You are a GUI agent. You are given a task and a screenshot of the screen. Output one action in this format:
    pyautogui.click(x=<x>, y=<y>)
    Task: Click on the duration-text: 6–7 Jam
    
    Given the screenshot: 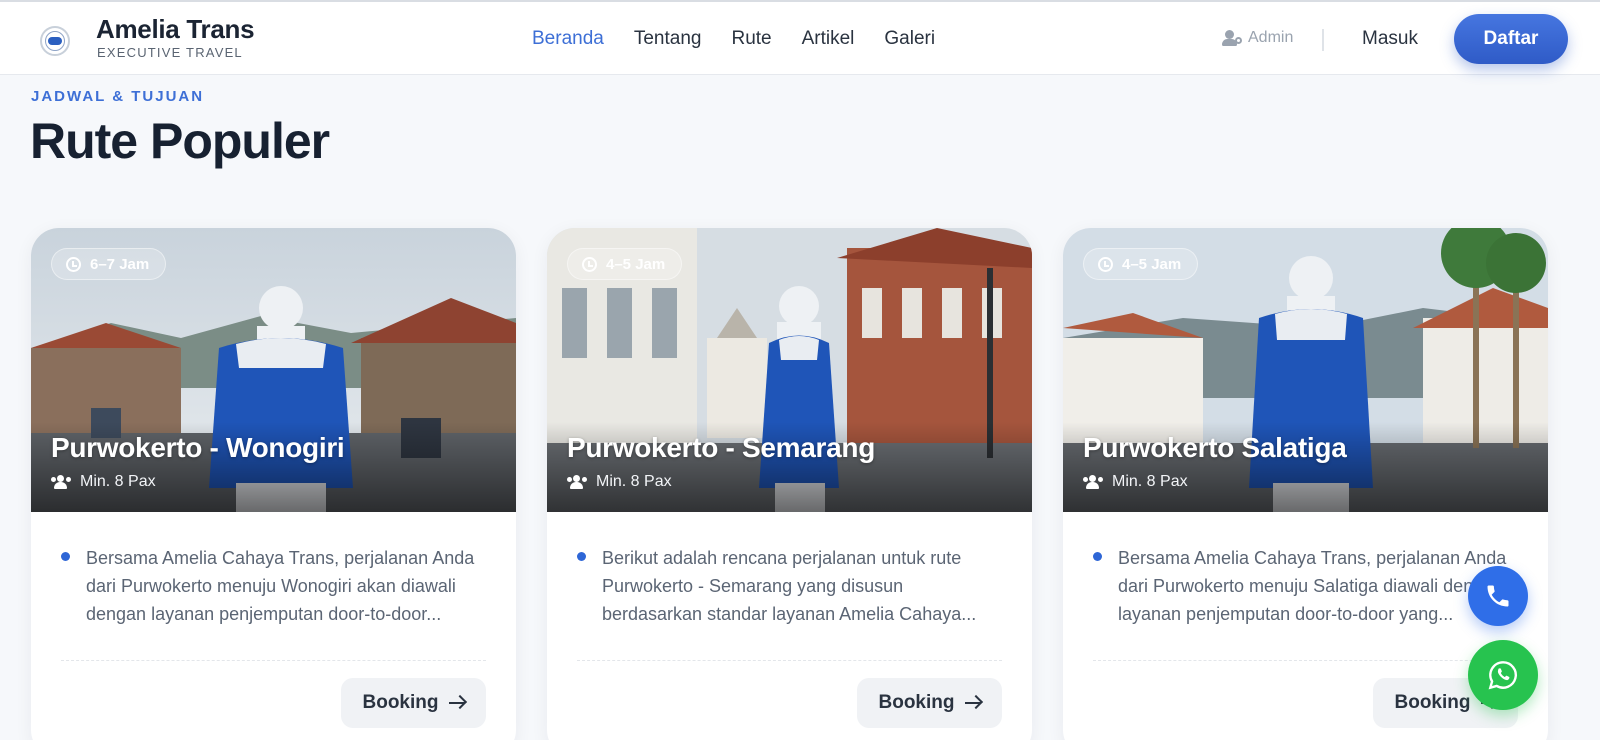 What is the action you would take?
    pyautogui.click(x=120, y=264)
    